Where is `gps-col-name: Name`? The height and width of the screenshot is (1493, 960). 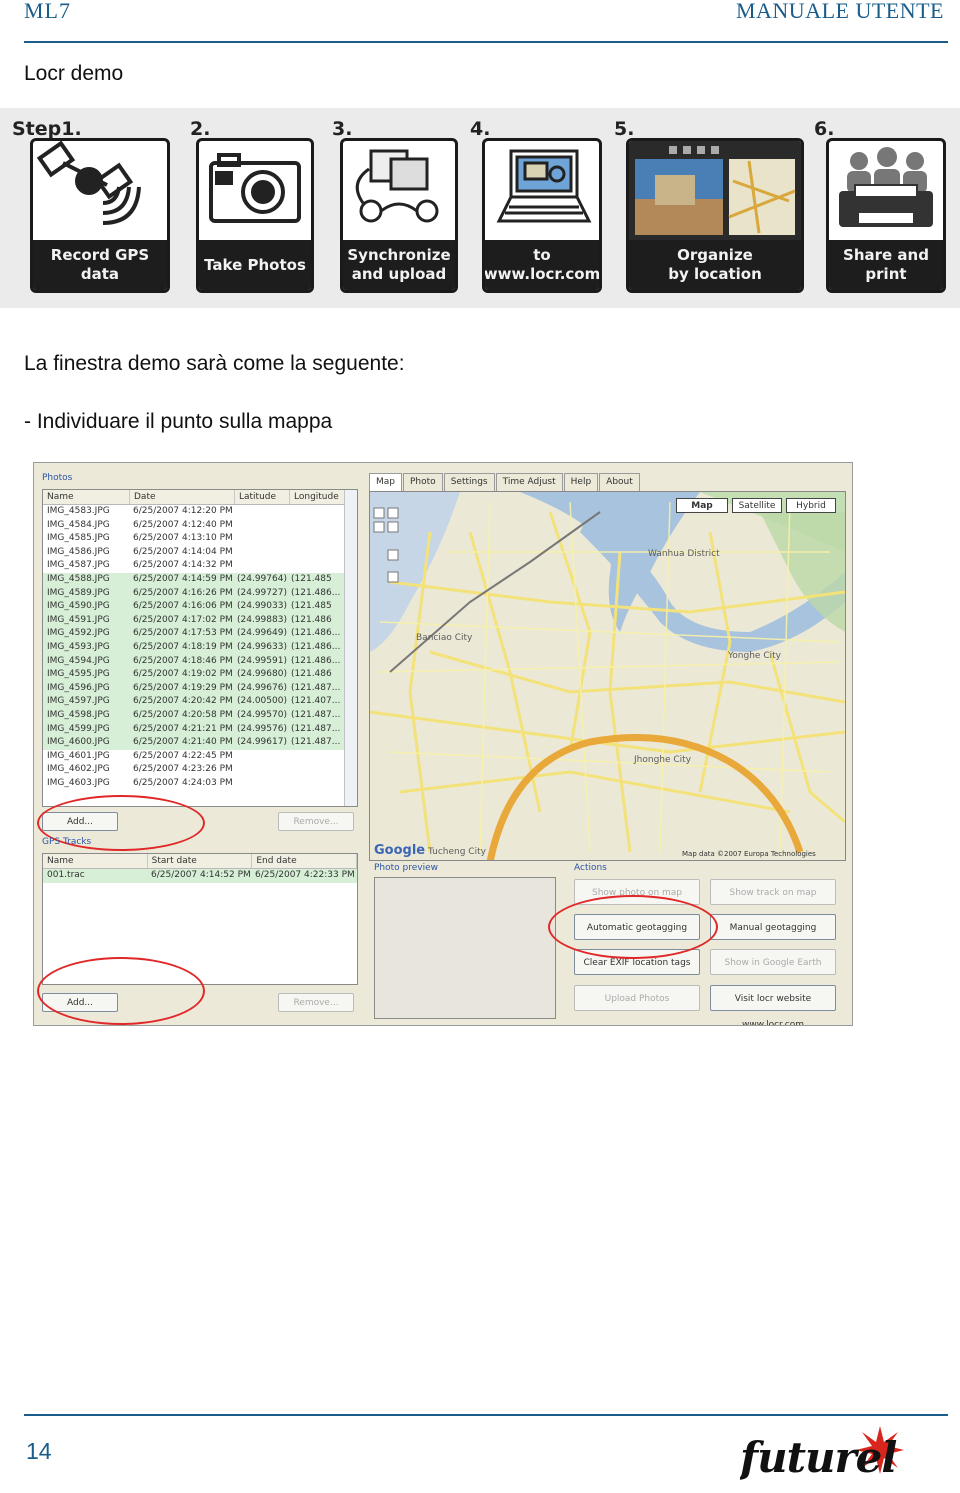
gps-col-name: Name is located at coordinates (95, 861).